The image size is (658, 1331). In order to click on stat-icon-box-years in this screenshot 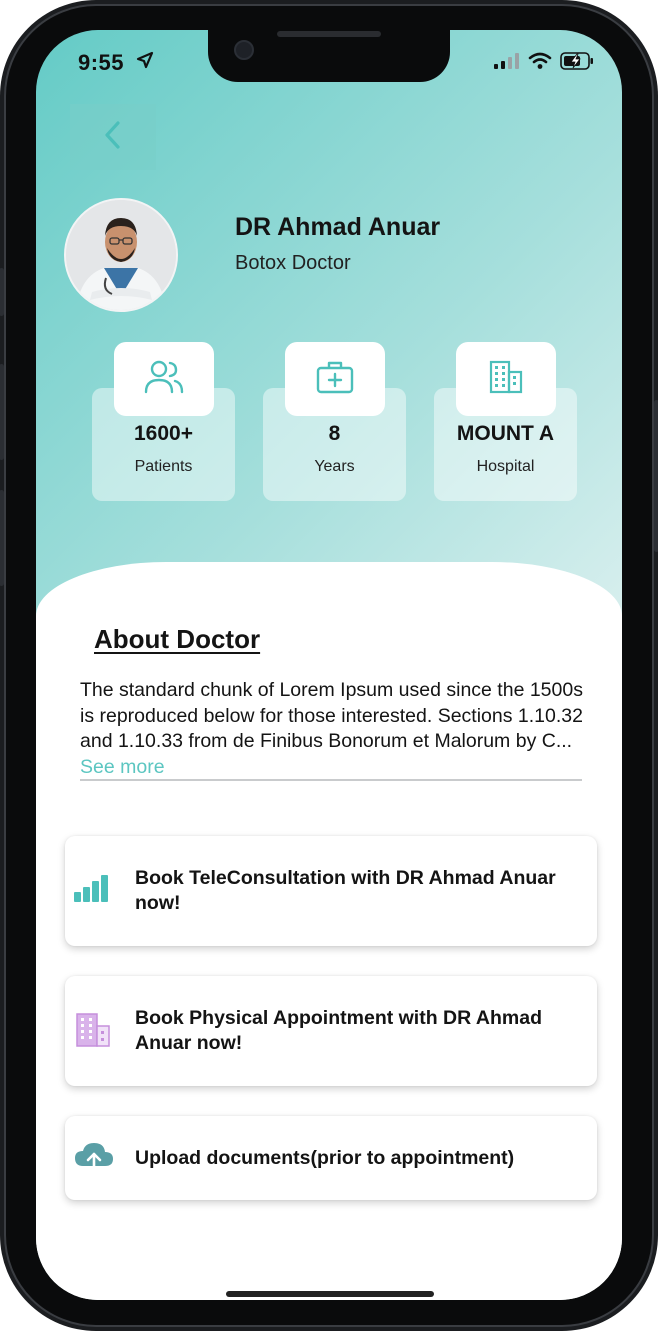, I will do `click(335, 379)`.